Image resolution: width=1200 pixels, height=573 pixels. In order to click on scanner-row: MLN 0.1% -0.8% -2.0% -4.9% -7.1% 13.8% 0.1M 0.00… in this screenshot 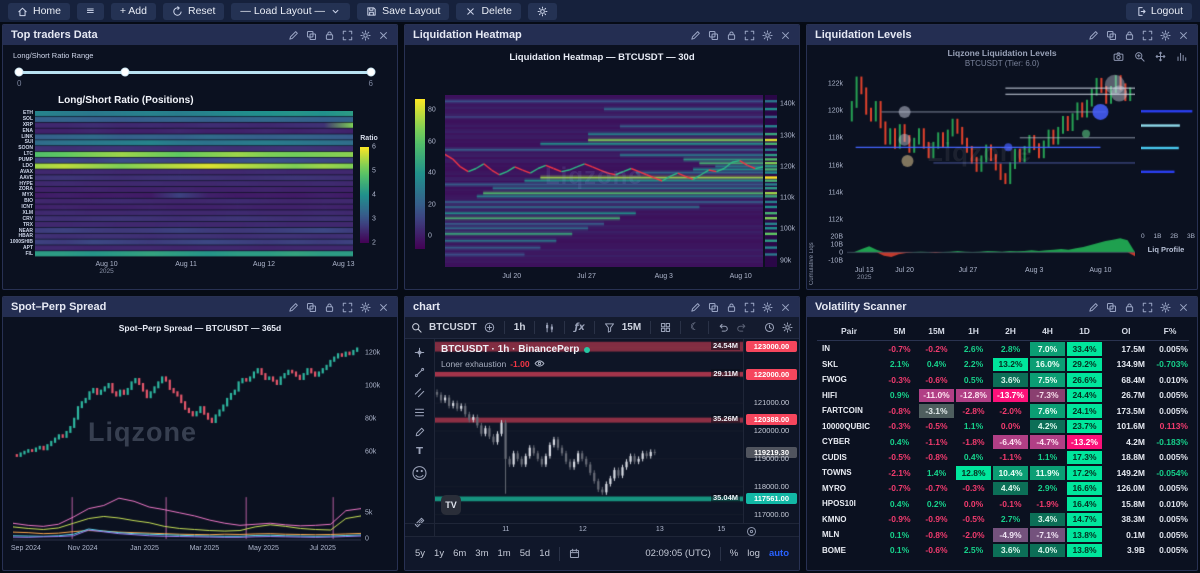, I will do `click(1003, 535)`.